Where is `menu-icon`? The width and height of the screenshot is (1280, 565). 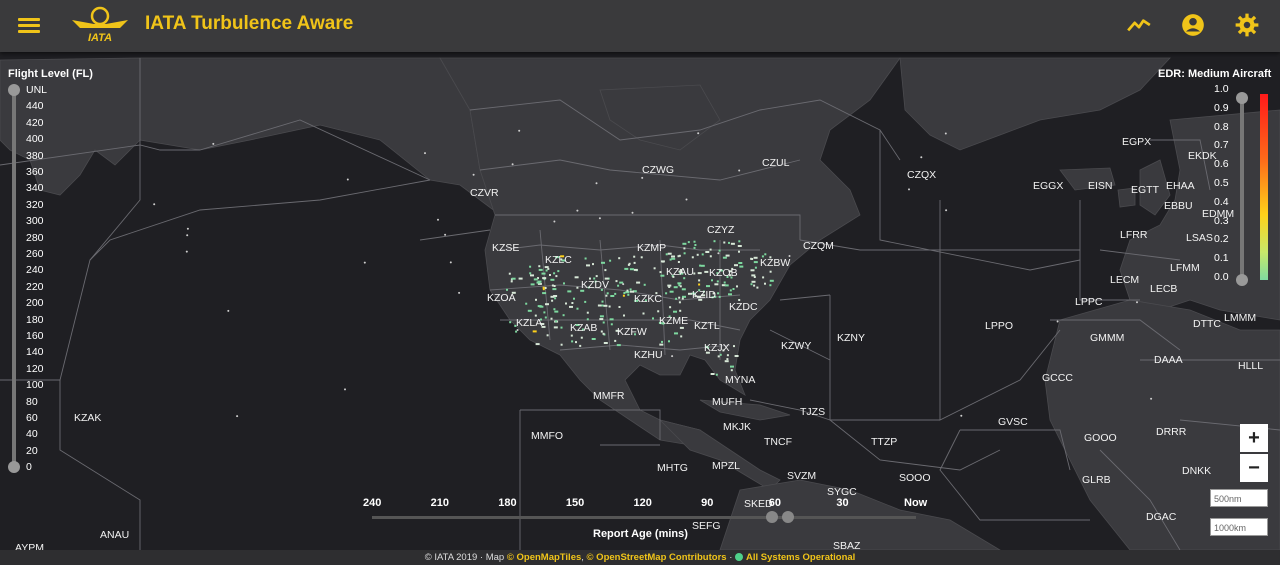 menu-icon is located at coordinates (29, 25).